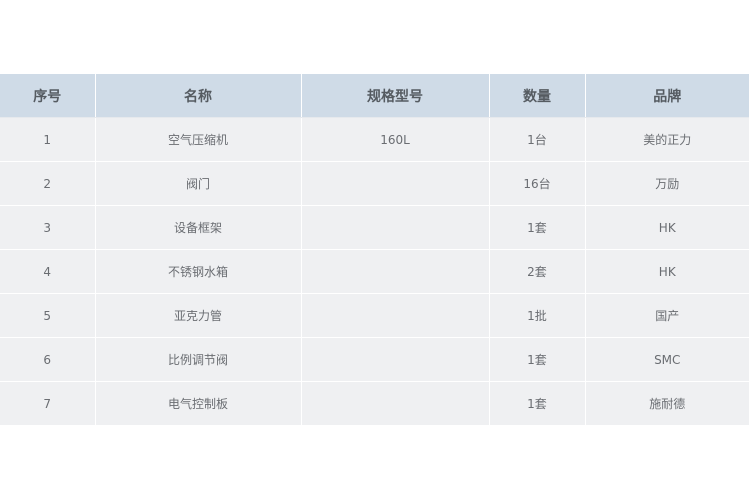 This screenshot has width=749, height=500. I want to click on cell-brand: 万励, so click(667, 183).